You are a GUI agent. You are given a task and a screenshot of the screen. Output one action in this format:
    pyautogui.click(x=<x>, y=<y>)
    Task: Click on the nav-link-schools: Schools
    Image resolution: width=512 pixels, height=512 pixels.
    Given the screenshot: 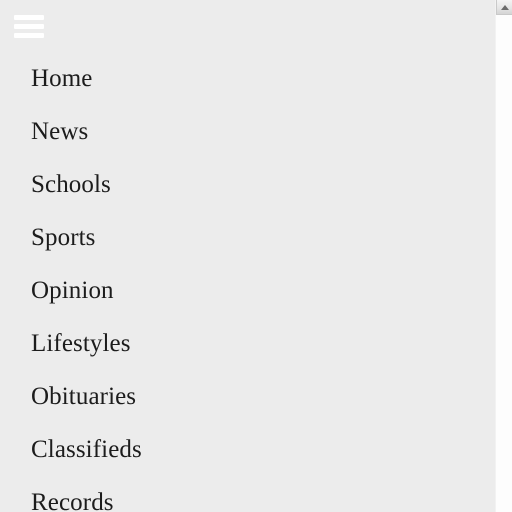 What is the action you would take?
    pyautogui.click(x=71, y=184)
    